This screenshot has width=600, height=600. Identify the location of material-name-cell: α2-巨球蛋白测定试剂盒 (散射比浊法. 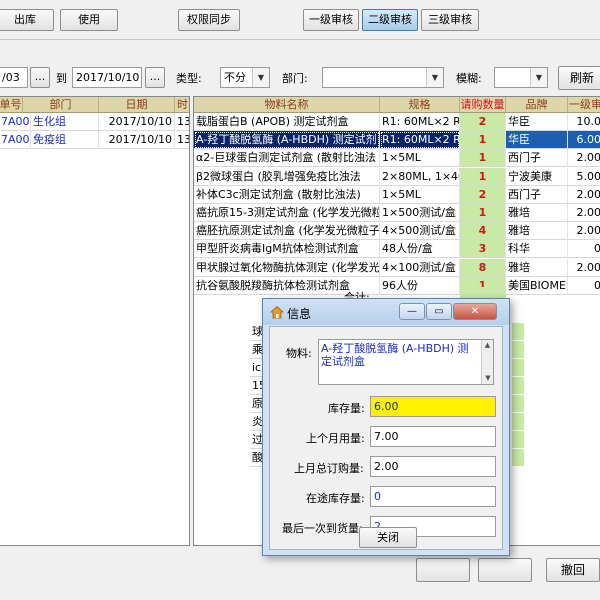
(287, 158).